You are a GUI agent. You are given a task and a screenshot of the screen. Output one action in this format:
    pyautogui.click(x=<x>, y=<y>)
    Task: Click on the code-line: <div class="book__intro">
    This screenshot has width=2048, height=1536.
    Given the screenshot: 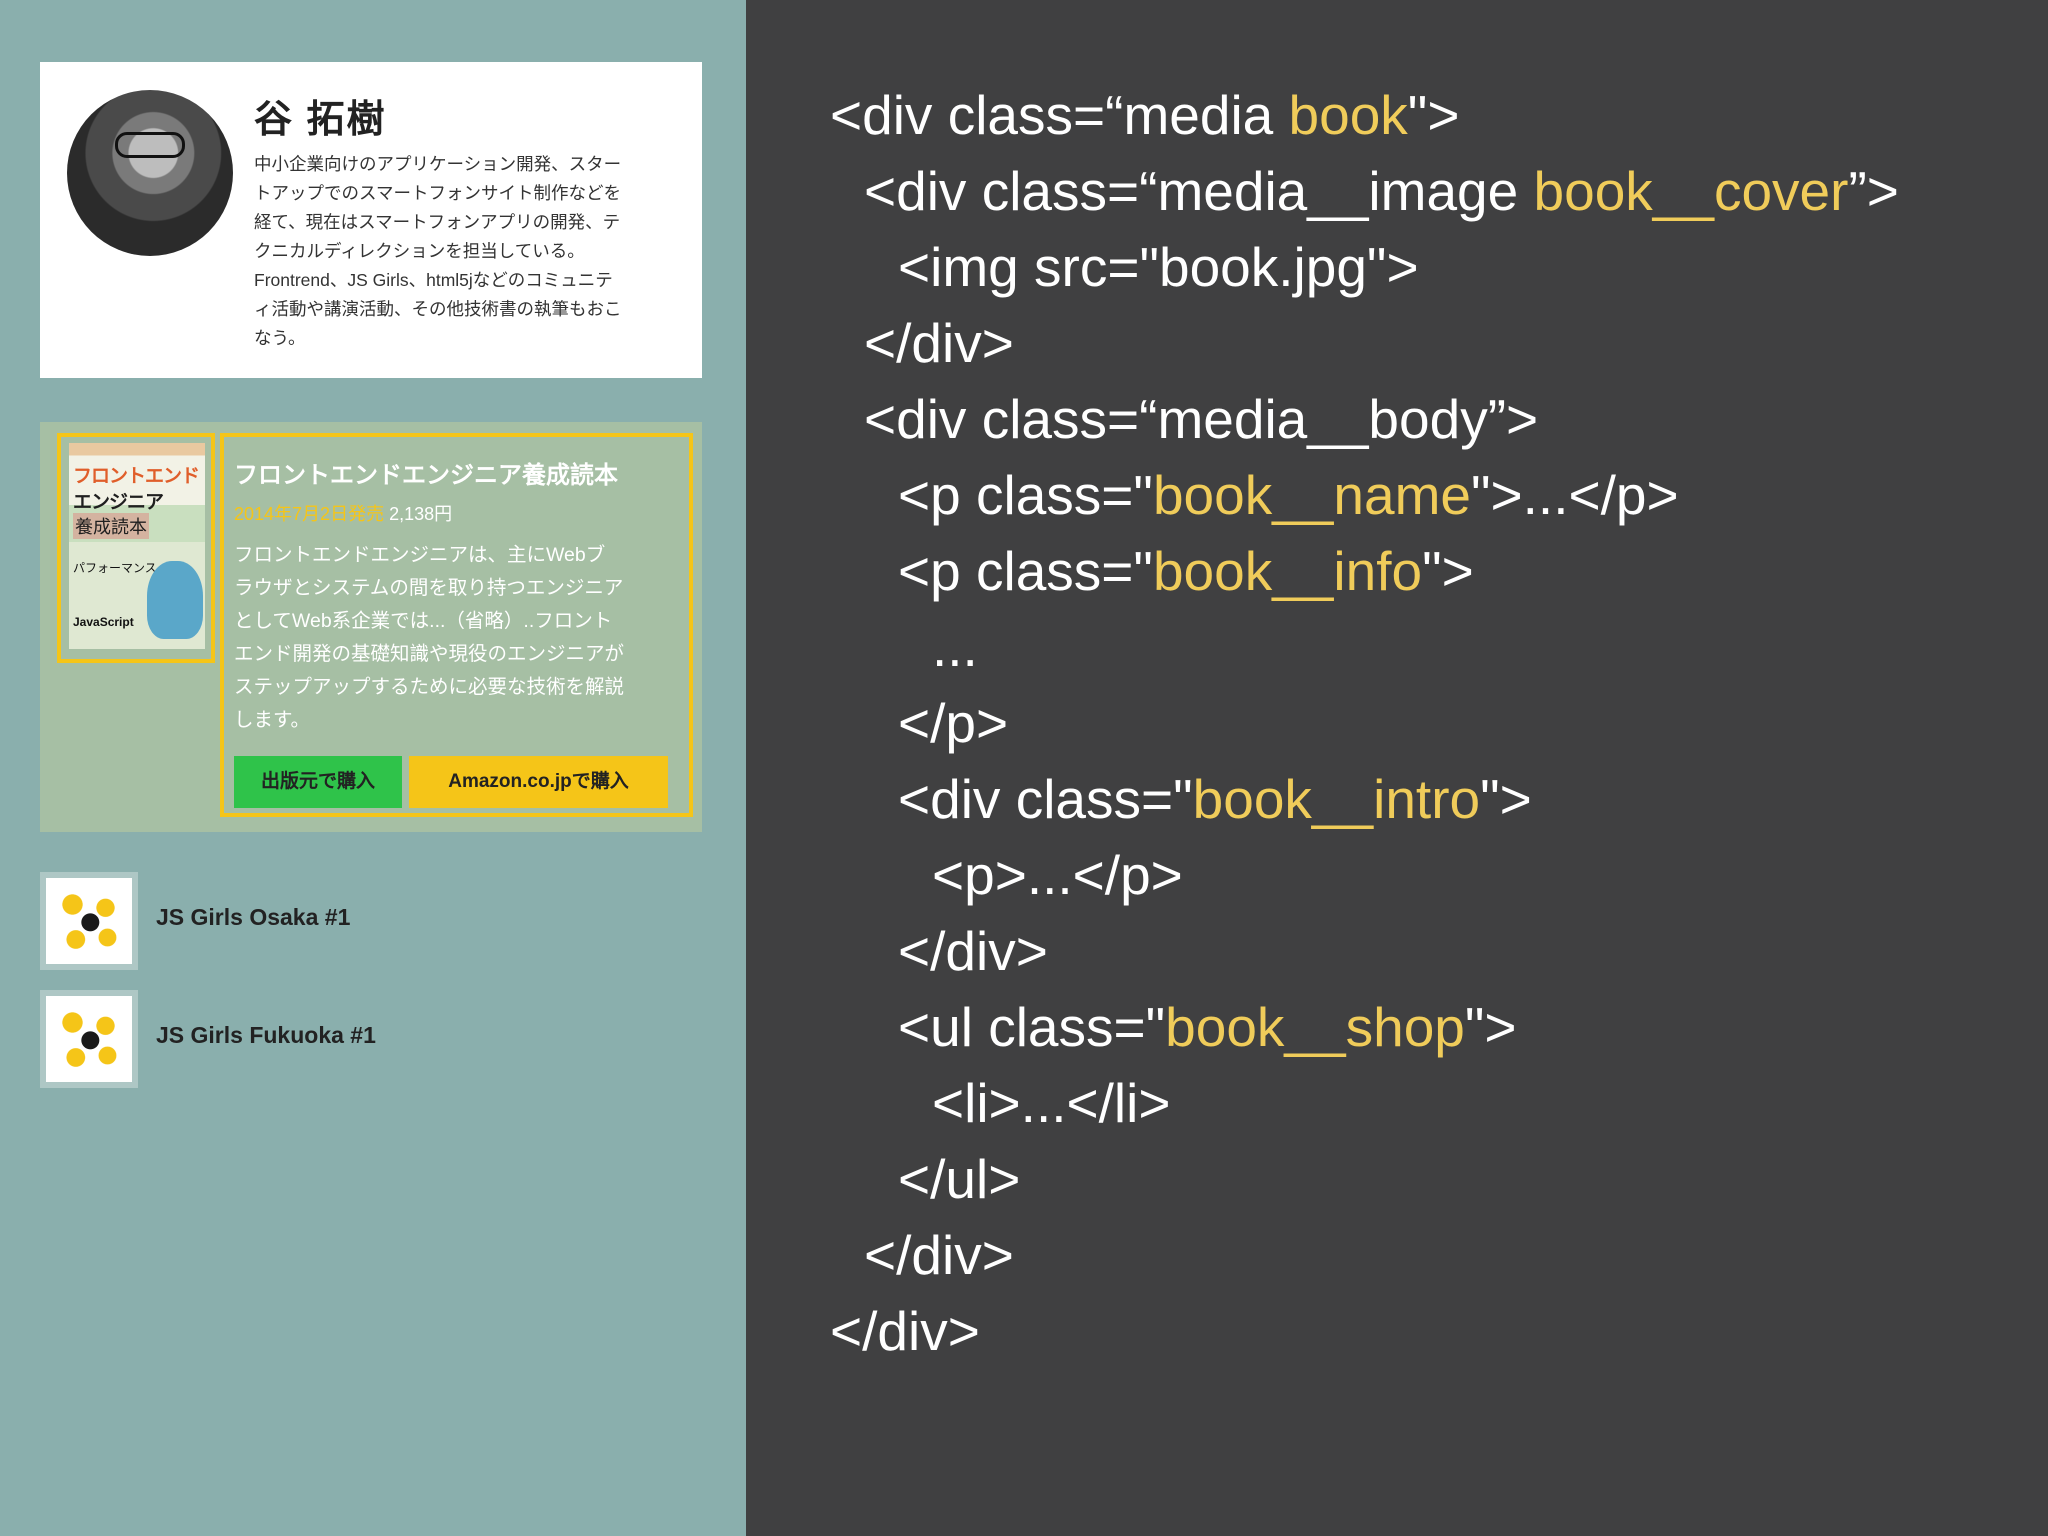 What is the action you would take?
    pyautogui.click(x=1215, y=799)
    